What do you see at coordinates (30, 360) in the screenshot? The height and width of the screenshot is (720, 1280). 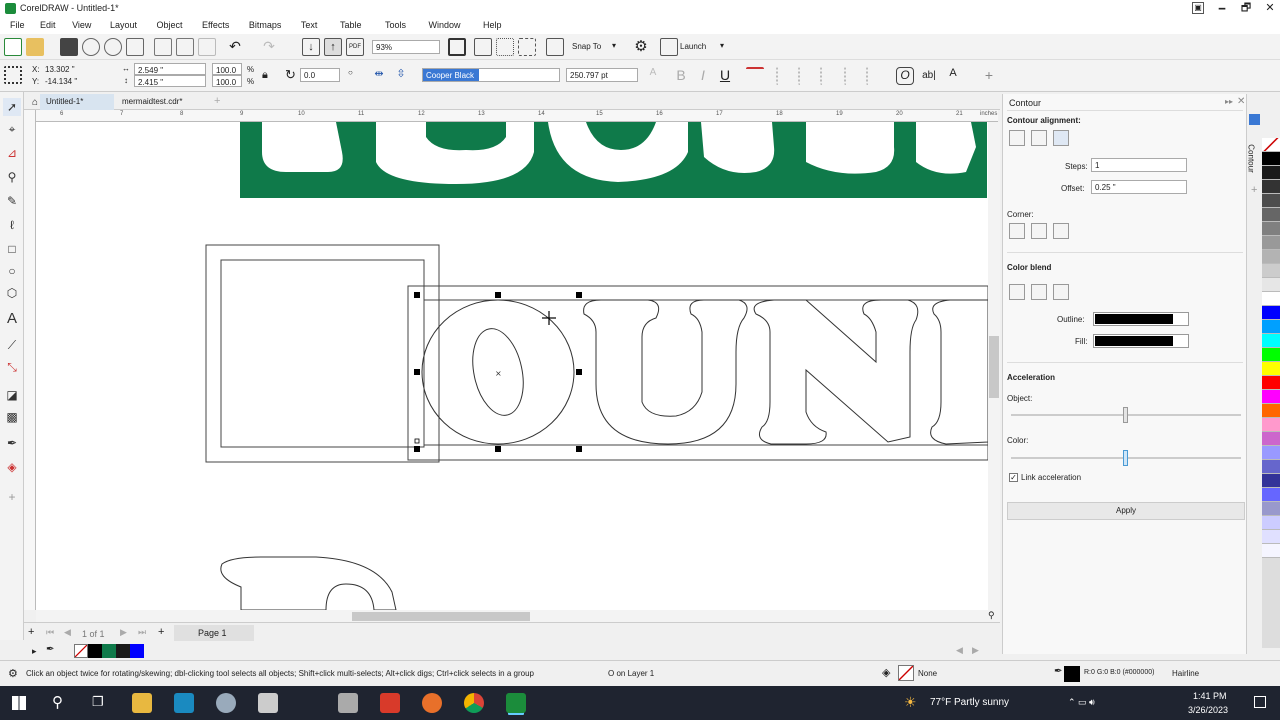 I see `vertical-ruler` at bounding box center [30, 360].